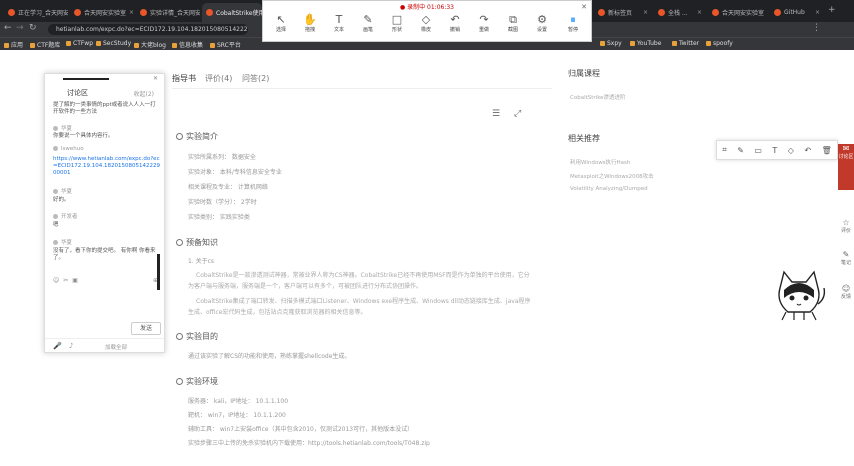  I want to click on trash-icon: 🗑, so click(827, 150).